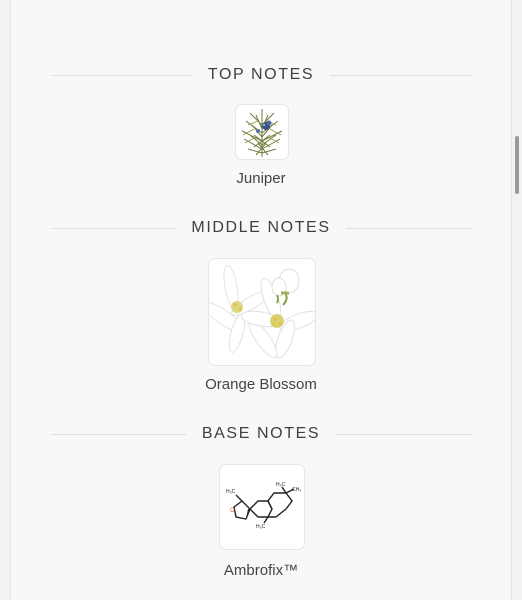  I want to click on middle-notes-title: MIDDLE NOTES, so click(261, 228).